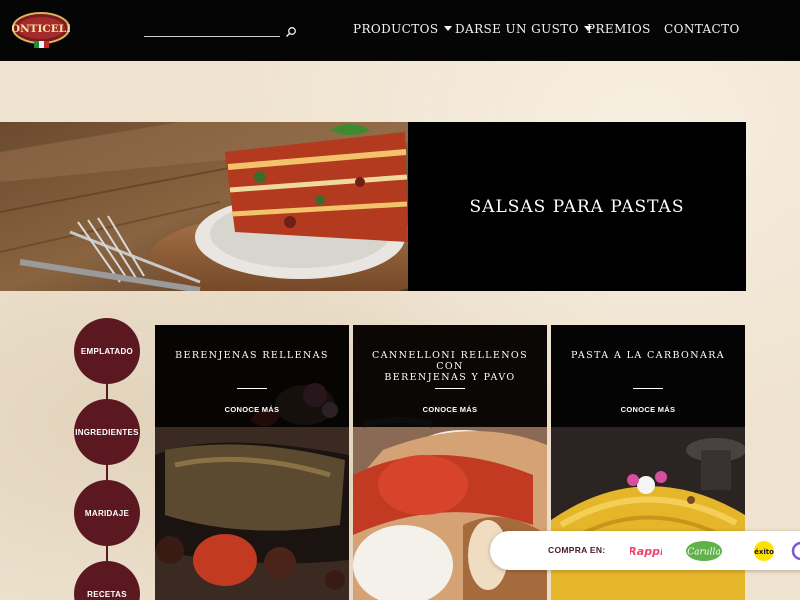 This screenshot has height=600, width=800. What do you see at coordinates (577, 550) in the screenshot?
I see `buy-label: COMPRA EN:` at bounding box center [577, 550].